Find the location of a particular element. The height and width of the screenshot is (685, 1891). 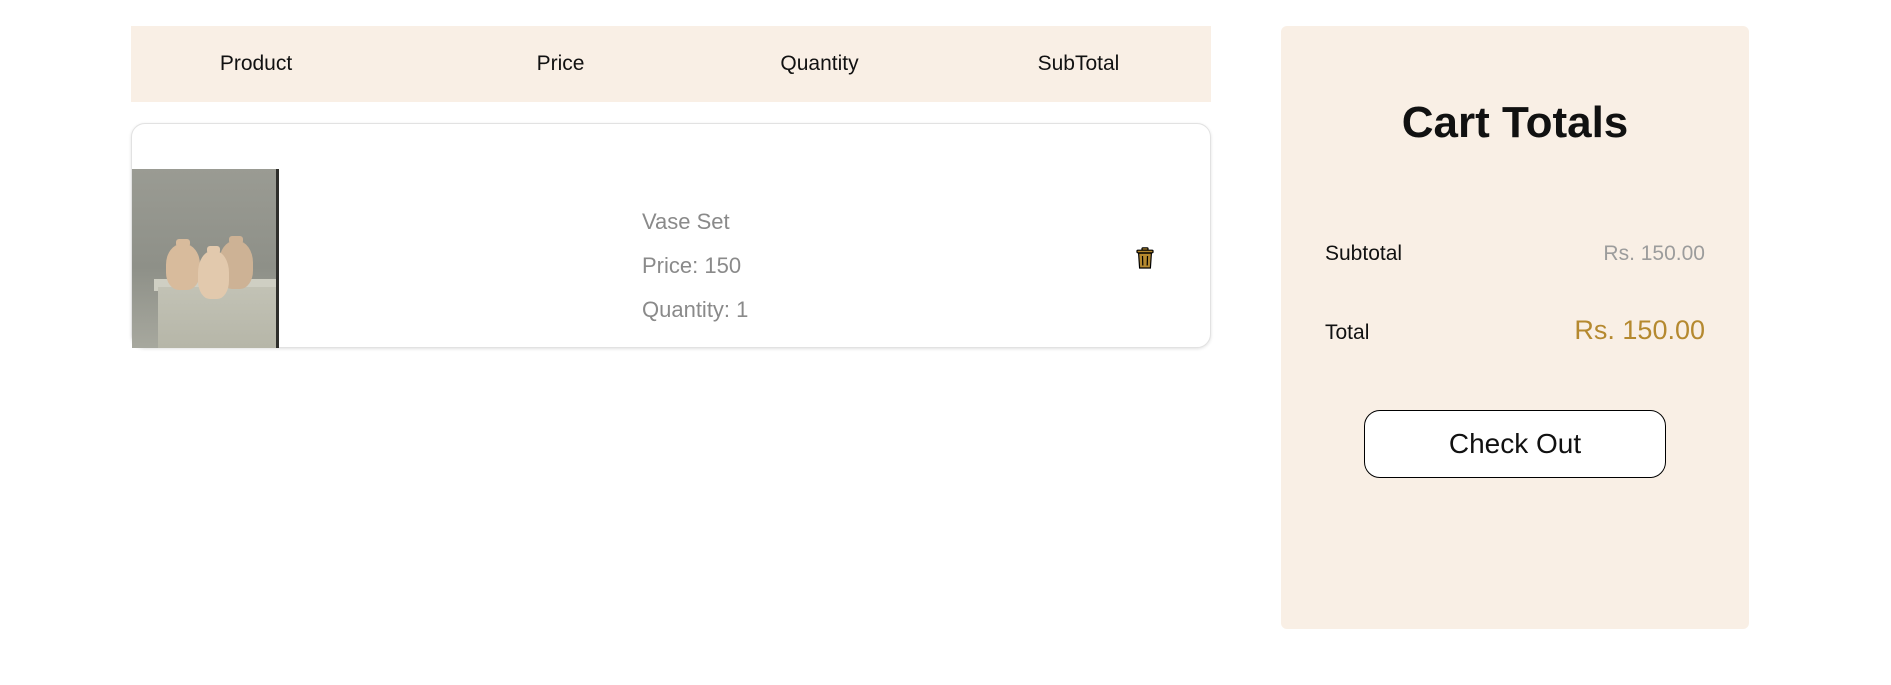

cart-table-header: Product Price Quantity SubTotal is located at coordinates (671, 64).